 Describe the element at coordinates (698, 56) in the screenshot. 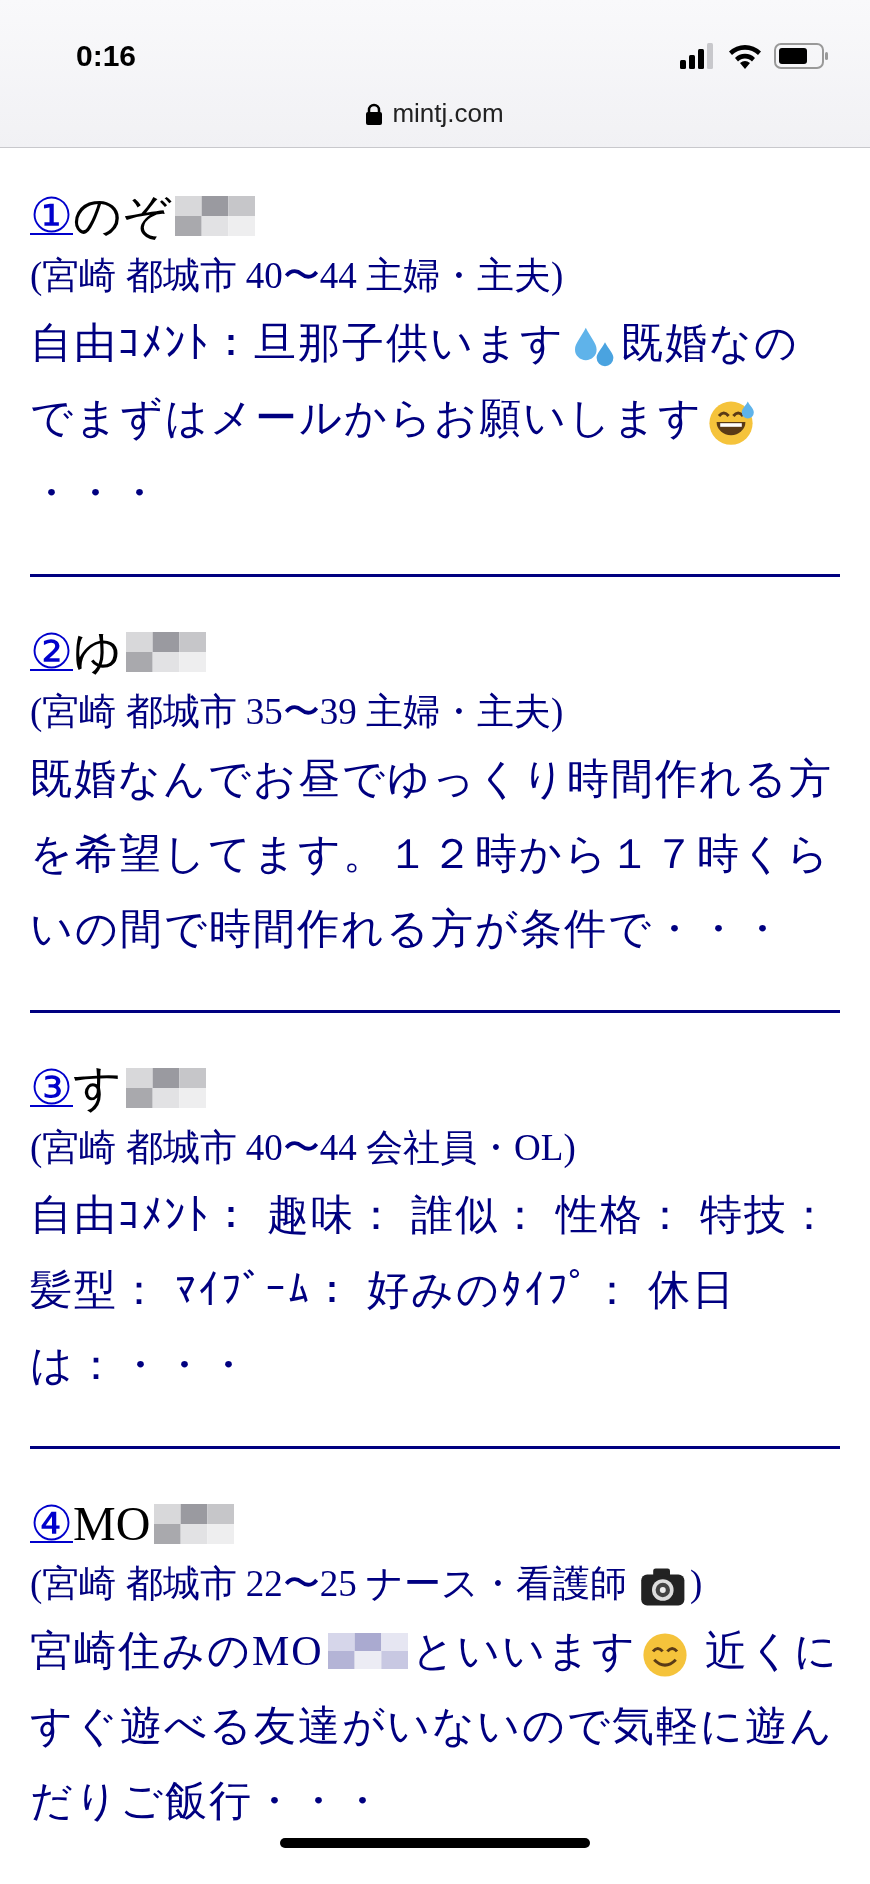

I see `signal-icon` at that location.